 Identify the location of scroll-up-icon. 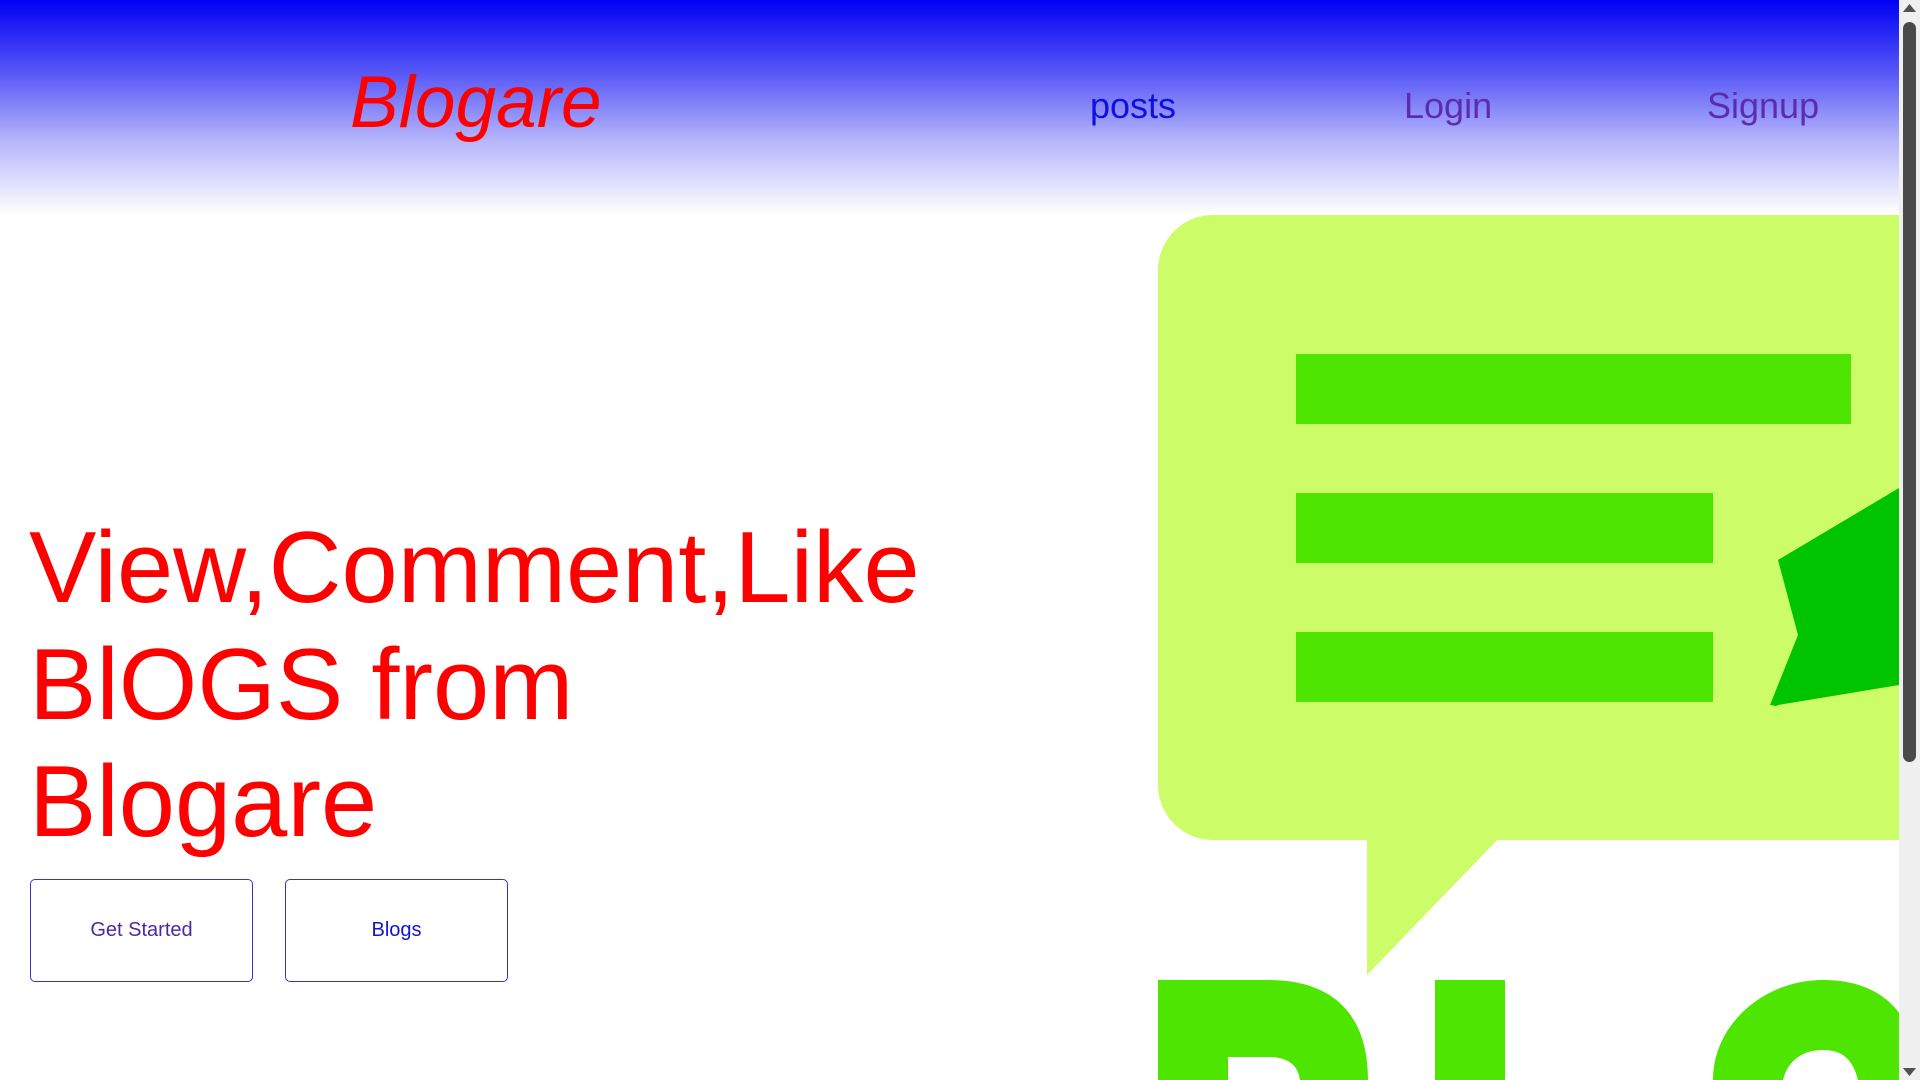
(1909, 8).